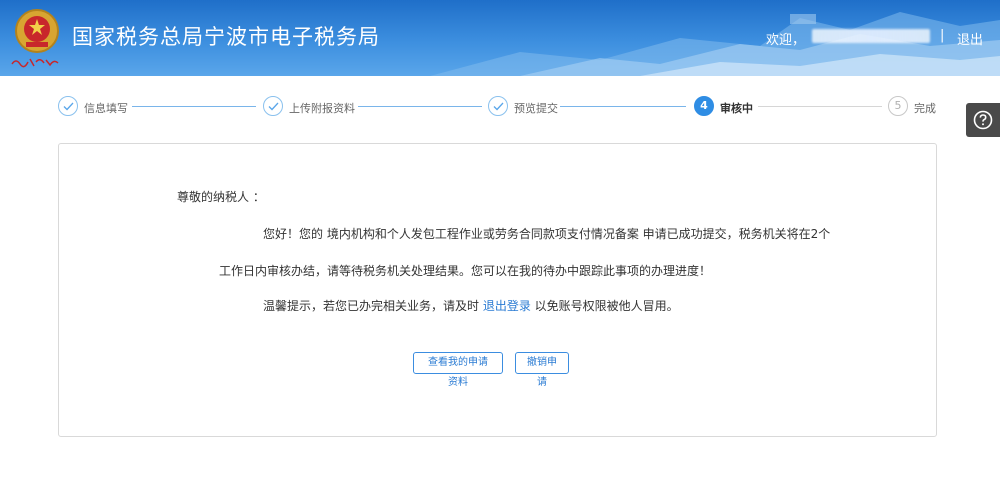 This screenshot has height=484, width=1000. Describe the element at coordinates (925, 108) in the screenshot. I see `step-5-label: 完成` at that location.